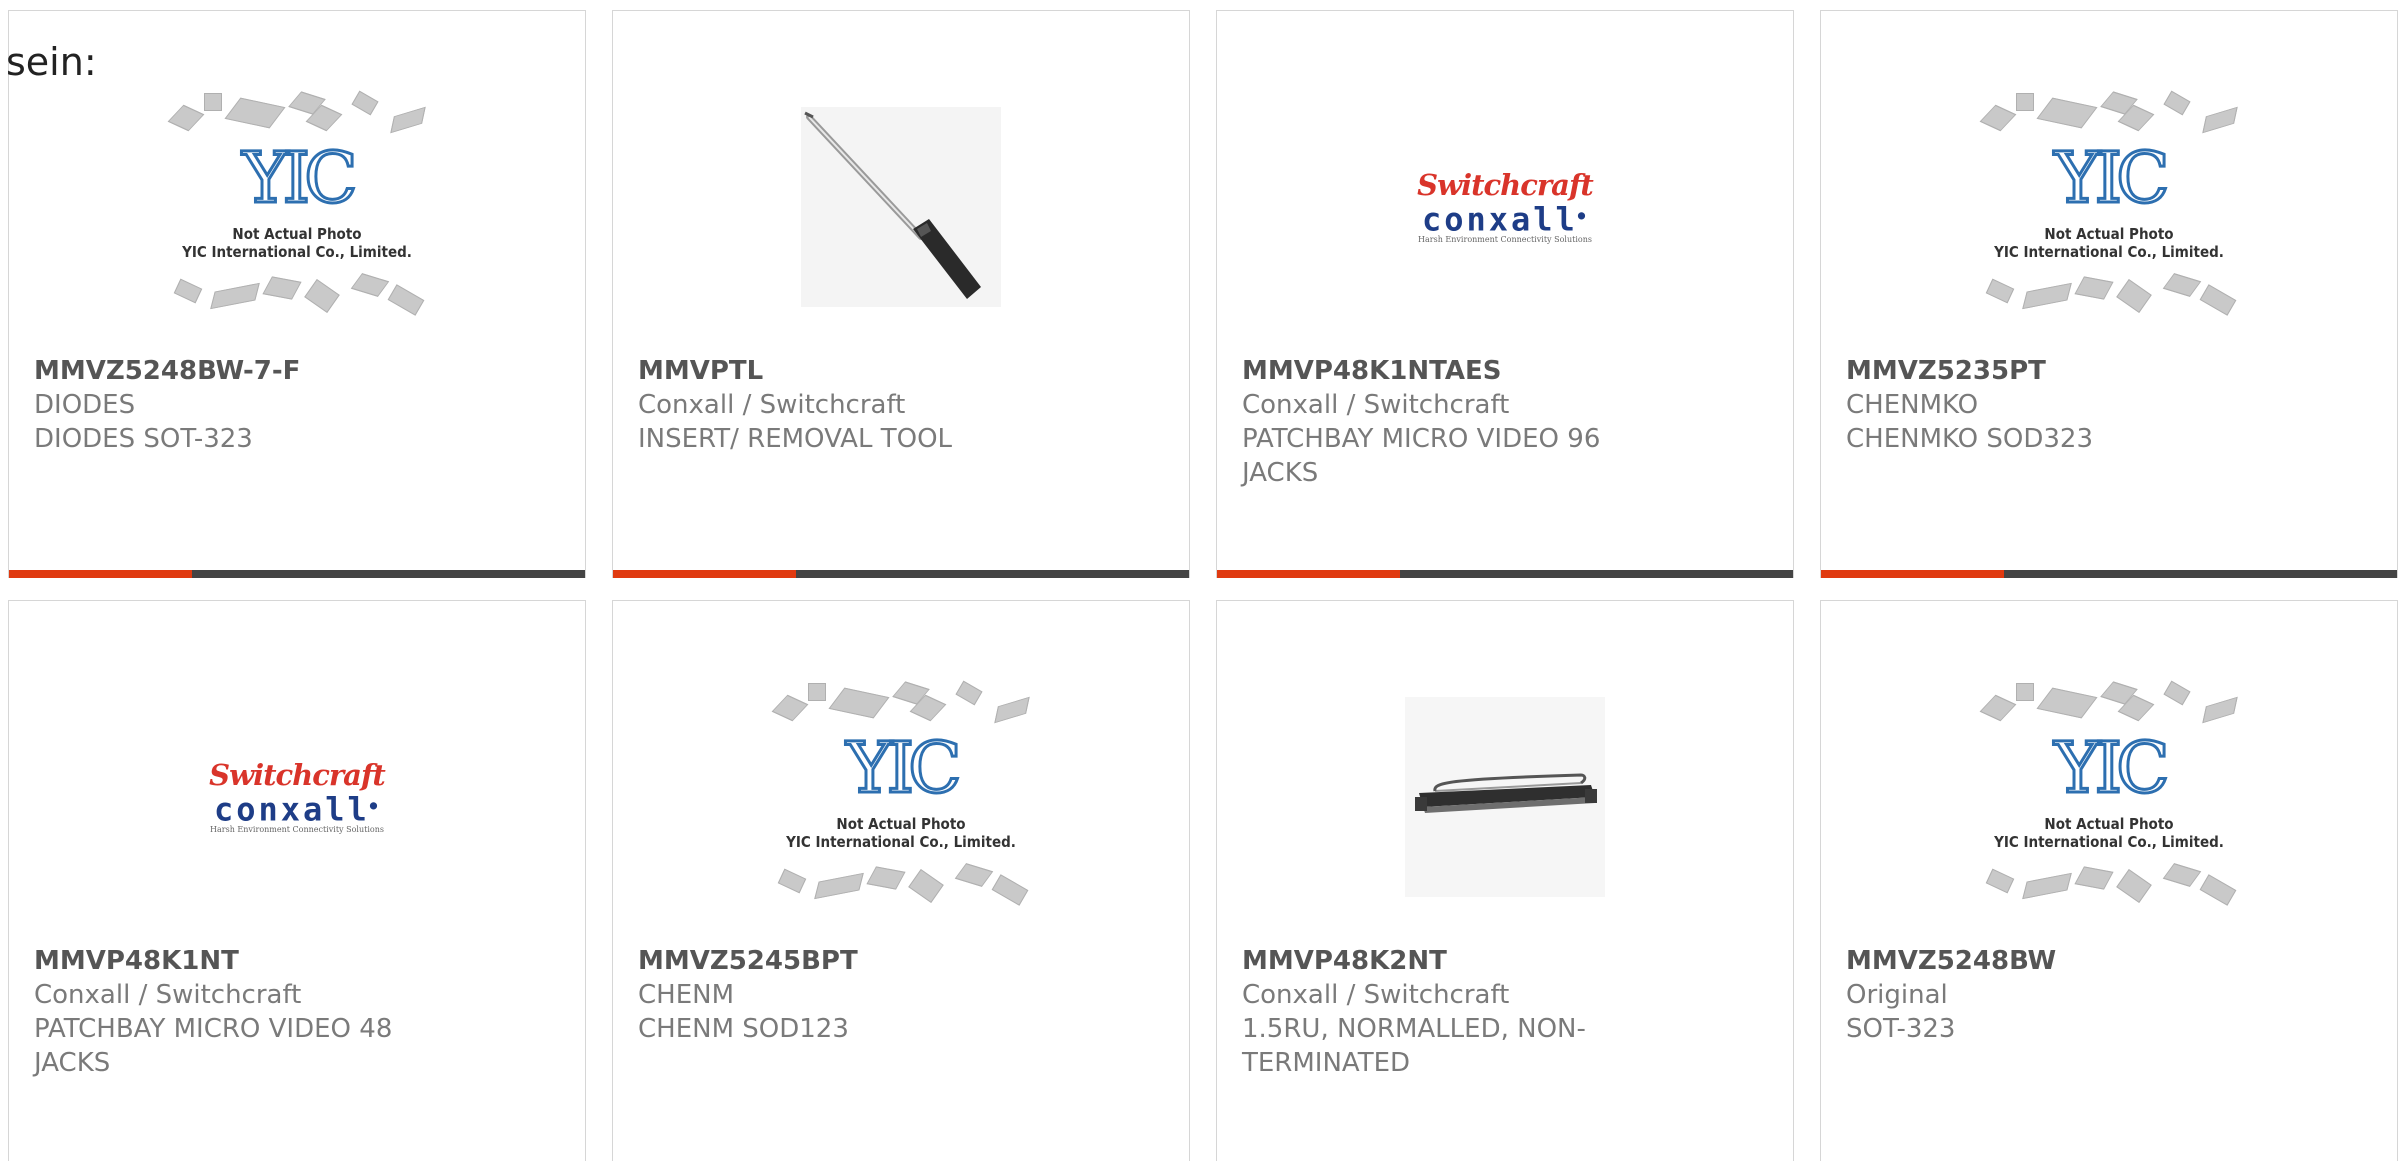 The image size is (2400, 1161). Describe the element at coordinates (2046, 995) in the screenshot. I see `product-info: MMVZ5248BW Original SOT-323` at that location.